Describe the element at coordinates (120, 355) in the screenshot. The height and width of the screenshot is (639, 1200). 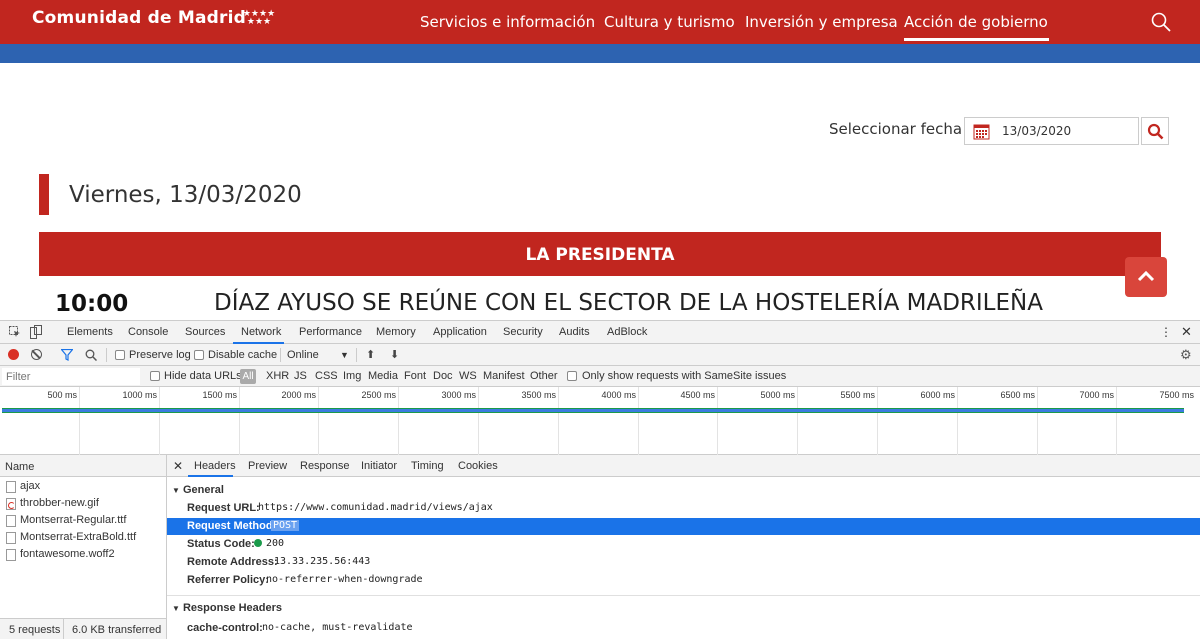
I see `preserve-log-checkbox` at that location.